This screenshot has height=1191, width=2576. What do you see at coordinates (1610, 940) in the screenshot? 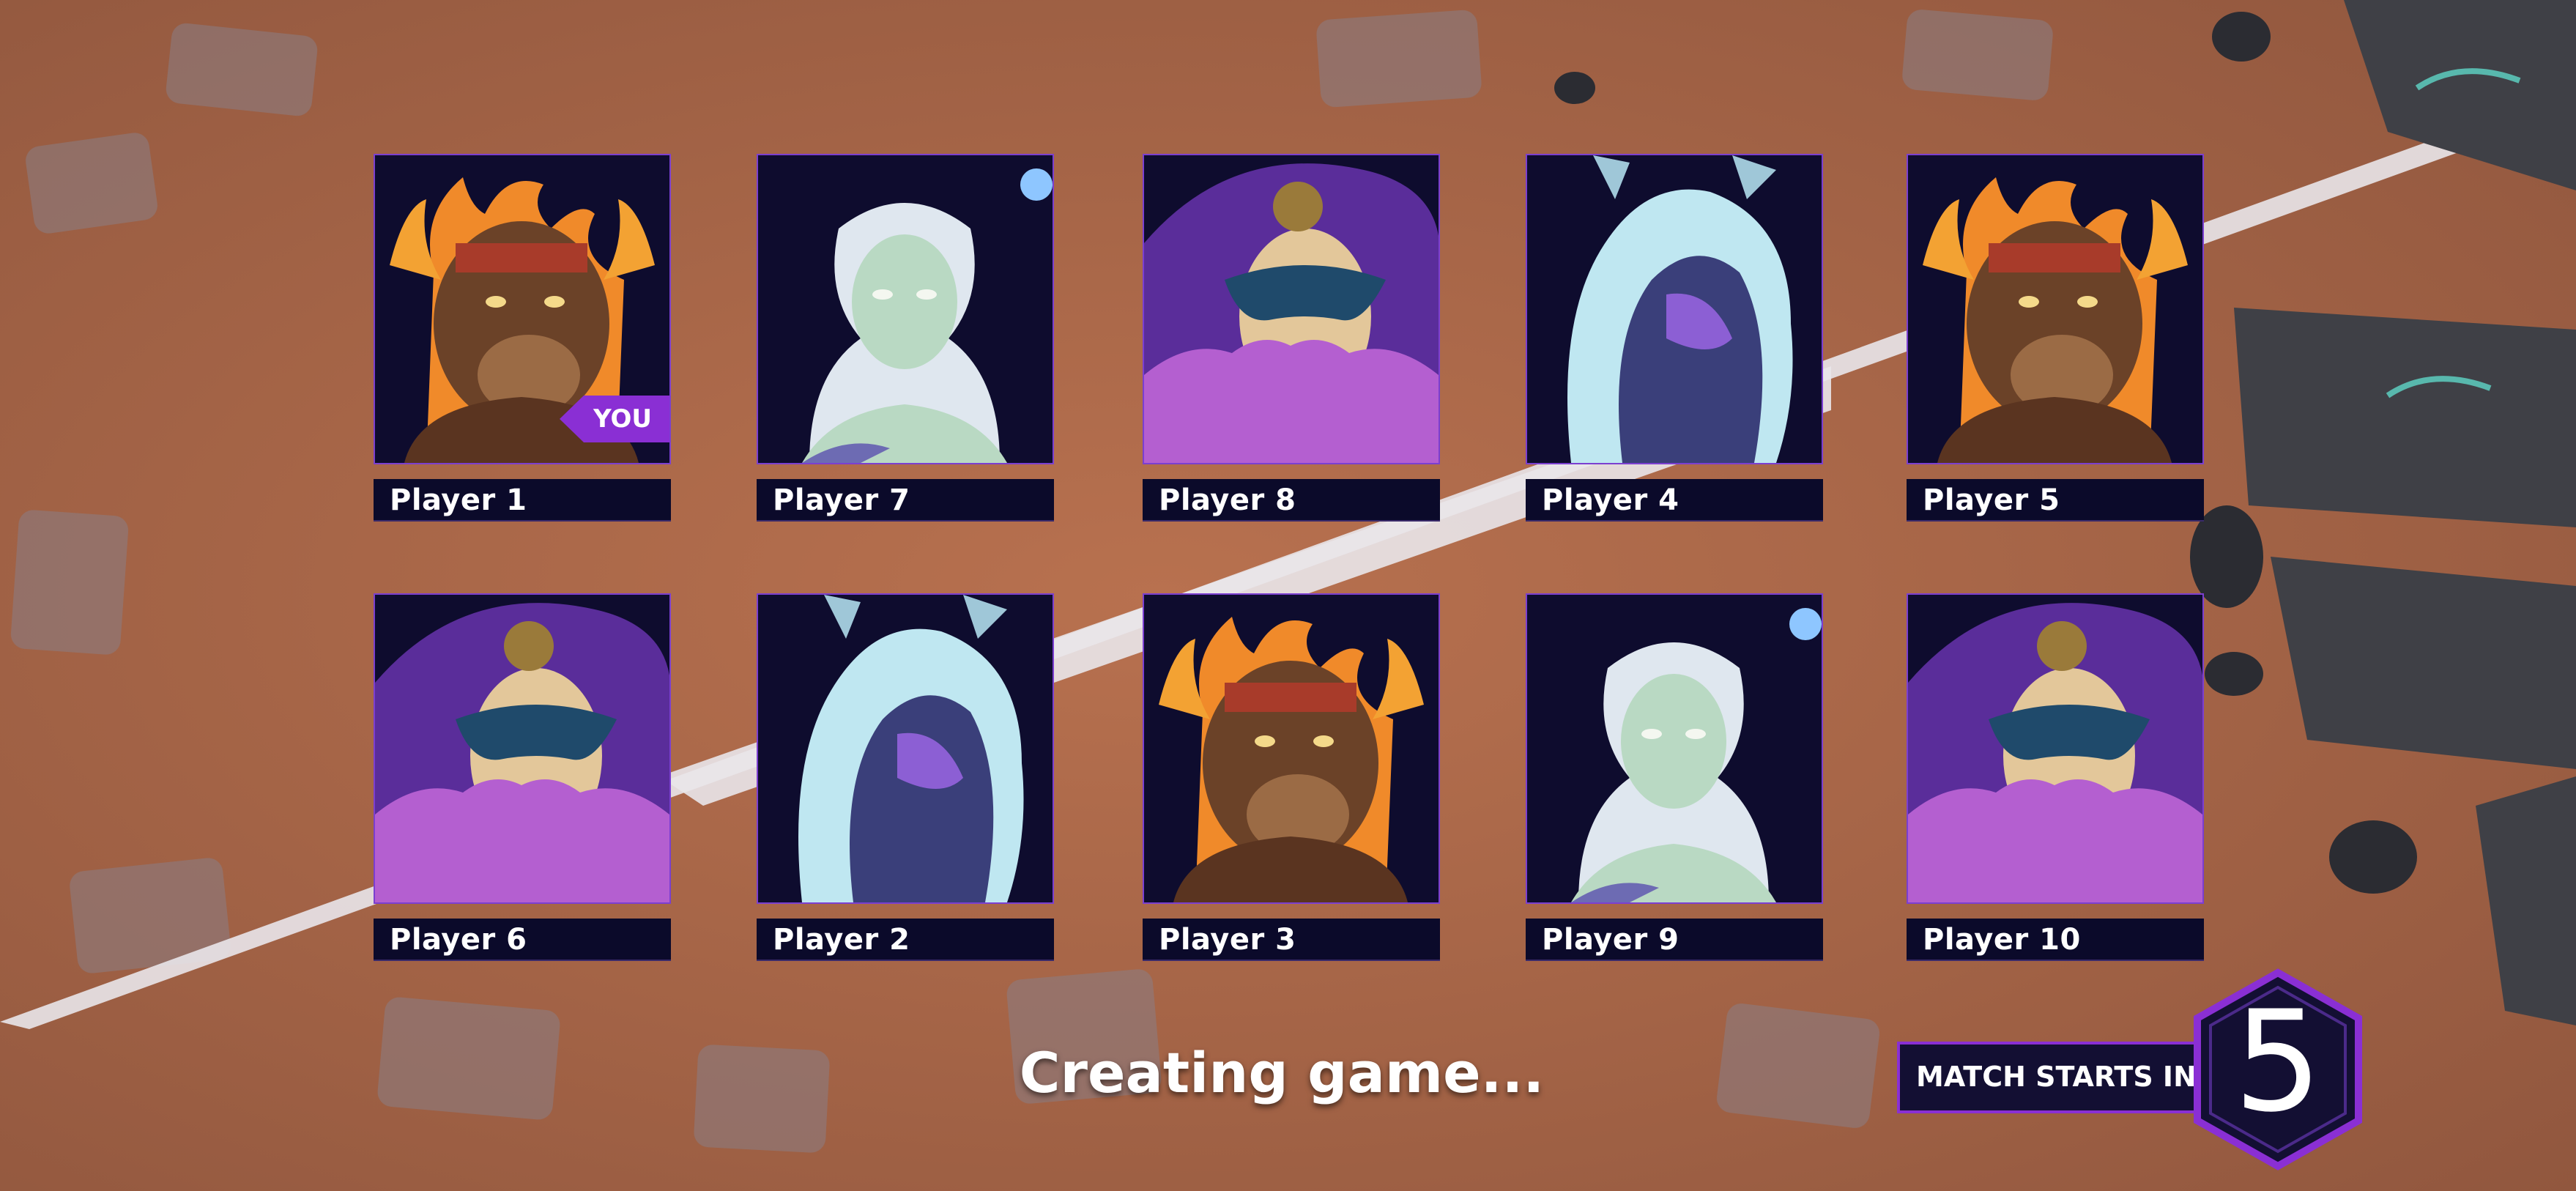
I see `player-name: Player 9` at bounding box center [1610, 940].